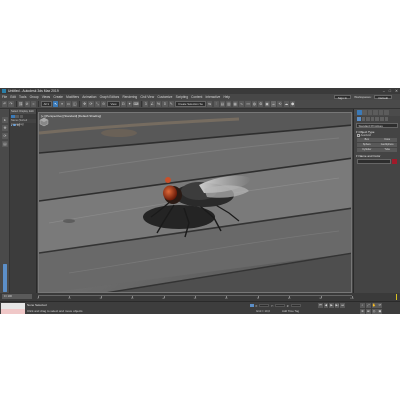  Describe the element at coordinates (286, 104) in the screenshot. I see `render-in-cloud-icon: ☁` at that location.